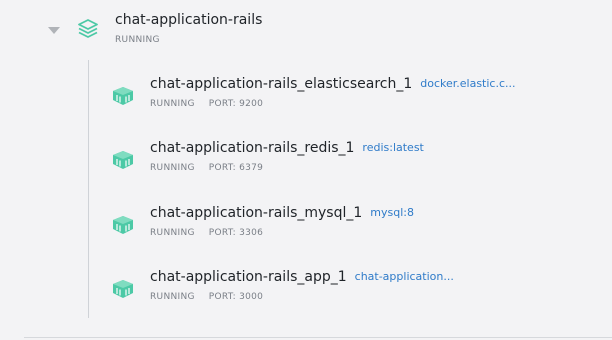 This screenshot has height=340, width=612. Describe the element at coordinates (392, 212) in the screenshot. I see `image-link: mysql:8` at that location.